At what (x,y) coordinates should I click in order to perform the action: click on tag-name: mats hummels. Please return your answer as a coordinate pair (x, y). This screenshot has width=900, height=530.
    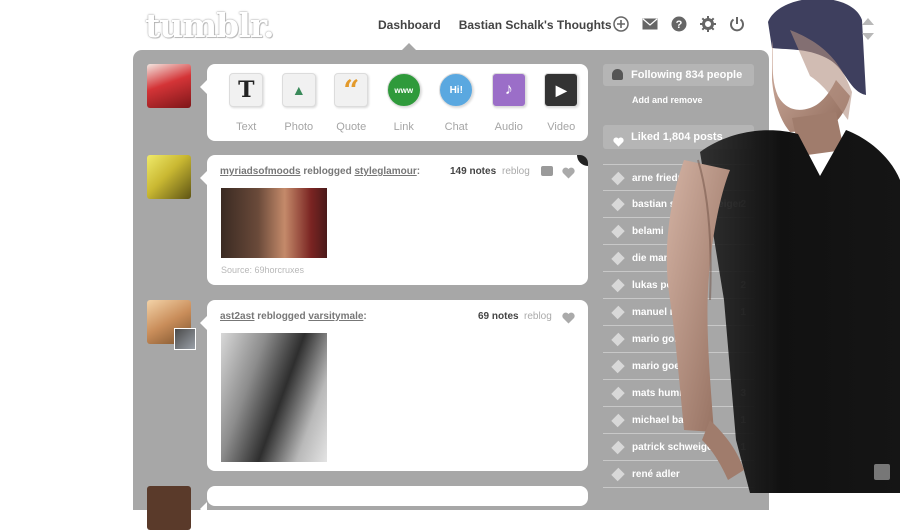
    Looking at the image, I should click on (667, 393).